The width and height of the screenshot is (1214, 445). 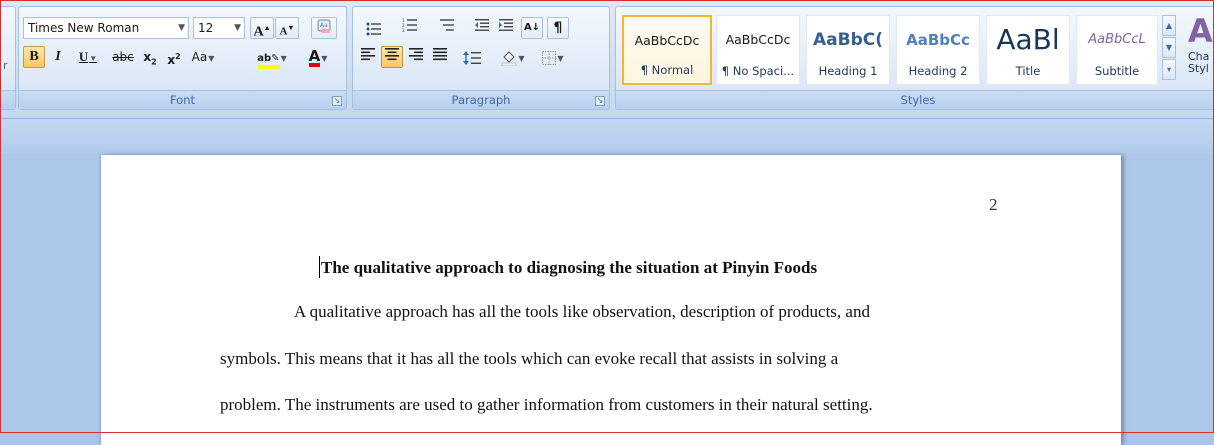 What do you see at coordinates (482, 25) in the screenshot?
I see `decrease-indent-icon` at bounding box center [482, 25].